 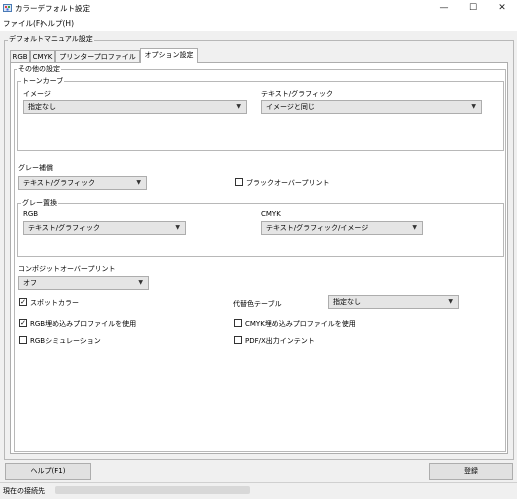 What do you see at coordinates (444, 8) in the screenshot?
I see `minimize-button: —` at bounding box center [444, 8].